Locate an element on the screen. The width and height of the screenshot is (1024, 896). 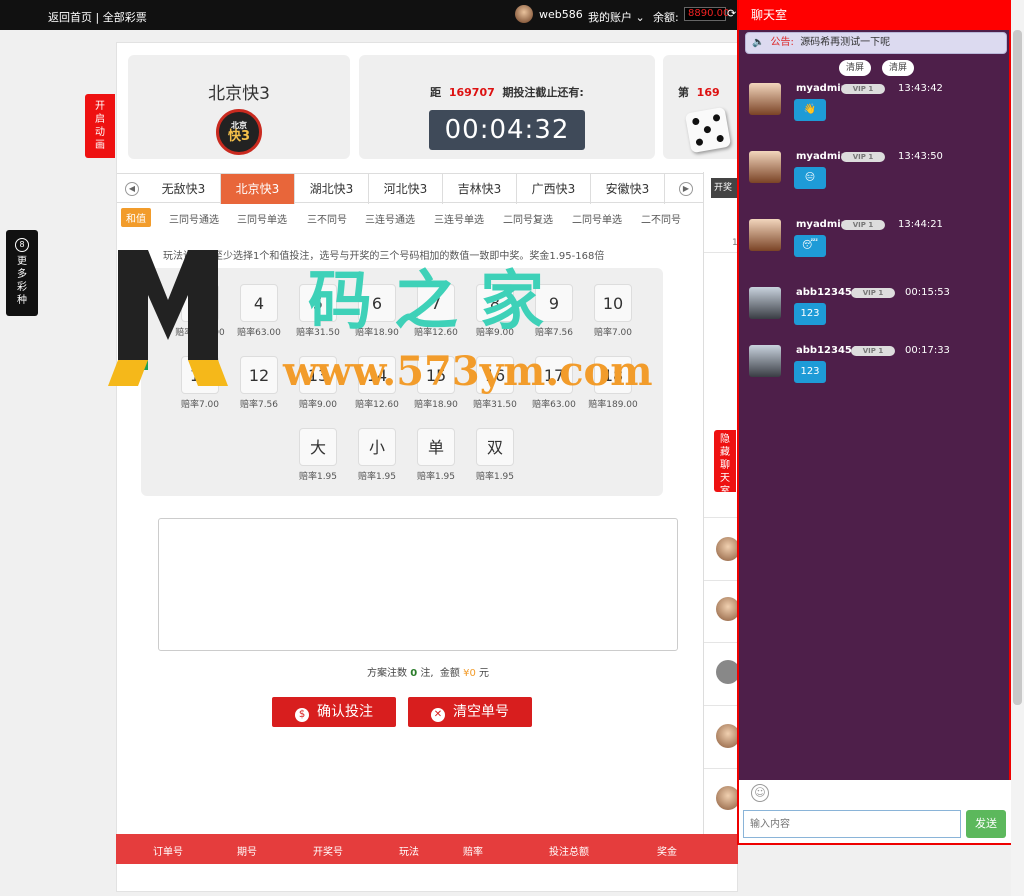
prev-arrow-icon: ◀ is located at coordinates (132, 189).